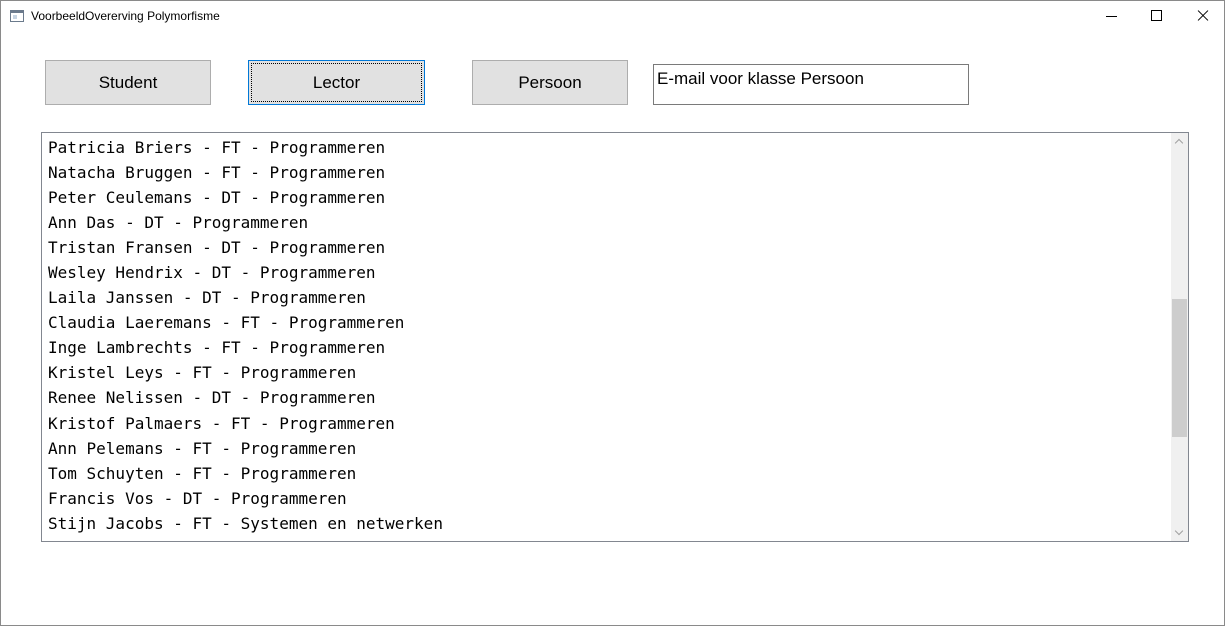 This screenshot has height=626, width=1225. What do you see at coordinates (608, 498) in the screenshot?
I see `list-item: Francis Vos - DT - Programmeren` at bounding box center [608, 498].